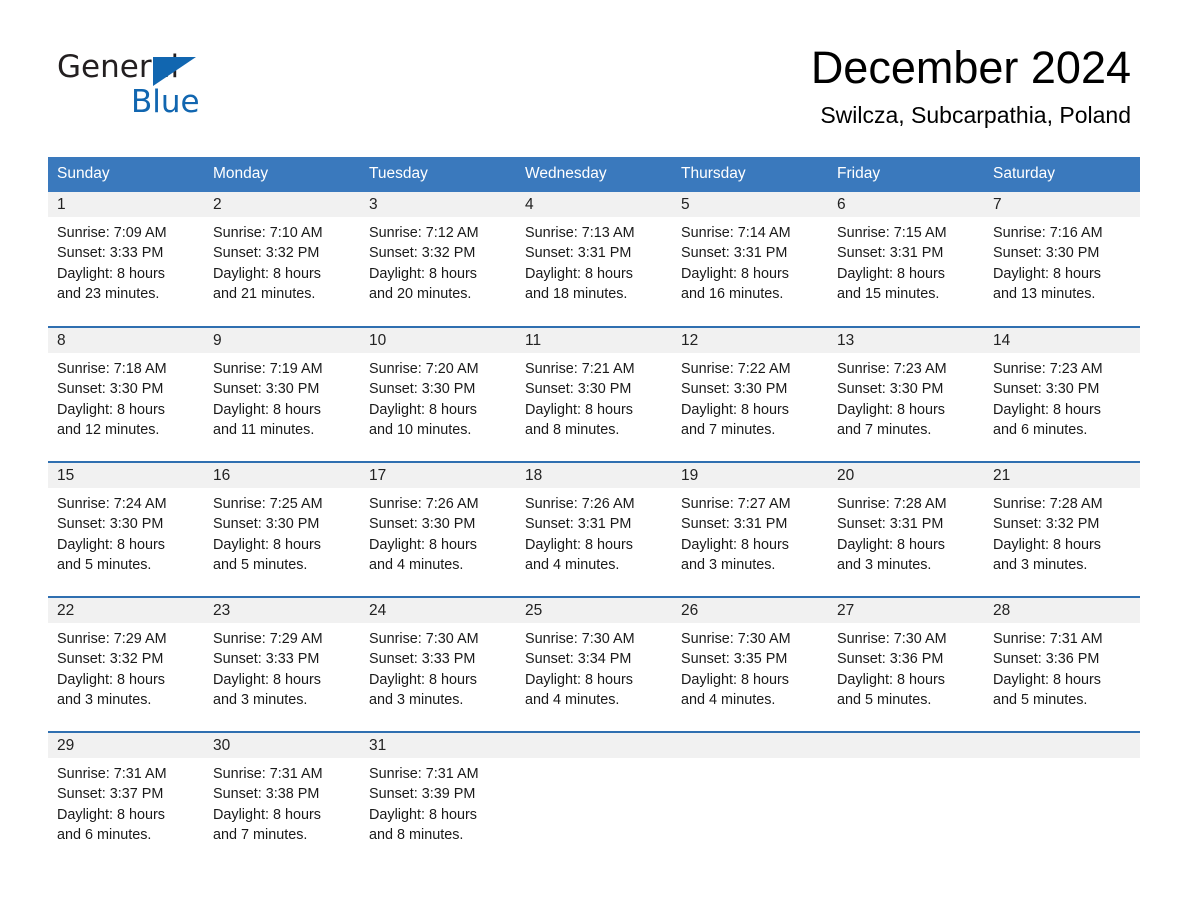 This screenshot has height=918, width=1188. What do you see at coordinates (438, 340) in the screenshot?
I see `day-number: 10` at bounding box center [438, 340].